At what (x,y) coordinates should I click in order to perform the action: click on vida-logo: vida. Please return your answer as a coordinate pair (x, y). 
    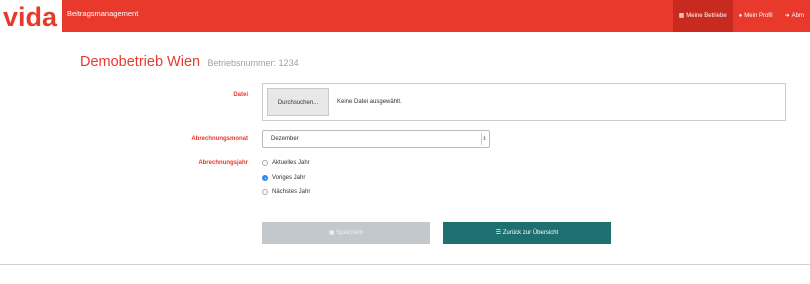
    Looking at the image, I should click on (32, 17).